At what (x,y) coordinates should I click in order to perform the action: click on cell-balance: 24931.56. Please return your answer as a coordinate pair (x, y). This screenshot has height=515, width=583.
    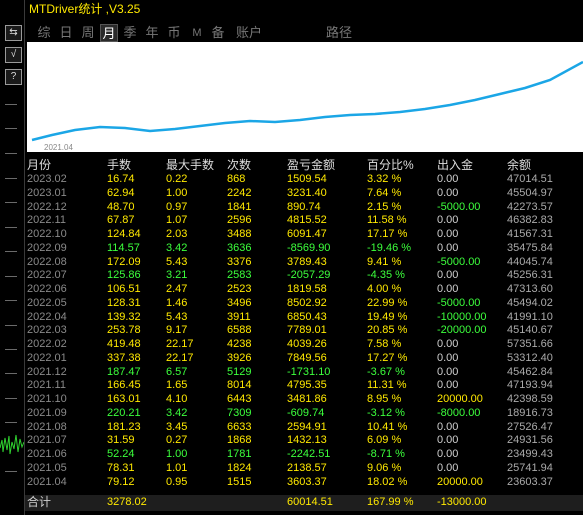
    Looking at the image, I should click on (530, 440).